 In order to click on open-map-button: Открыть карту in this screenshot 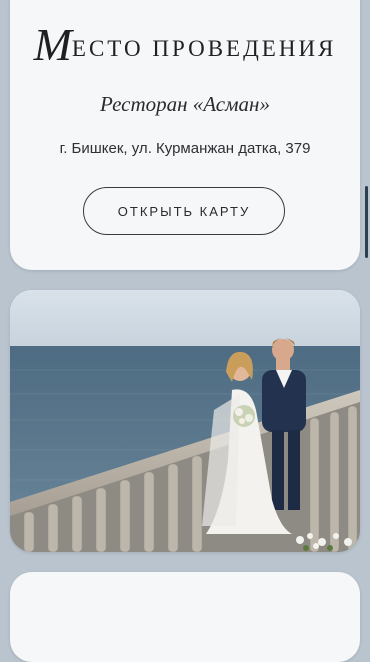, I will do `click(184, 211)`.